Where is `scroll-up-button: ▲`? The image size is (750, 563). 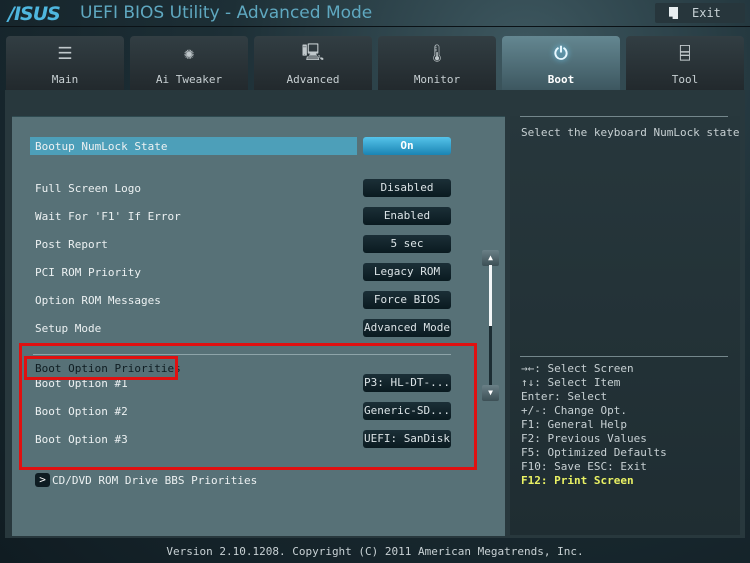 scroll-up-button: ▲ is located at coordinates (490, 258).